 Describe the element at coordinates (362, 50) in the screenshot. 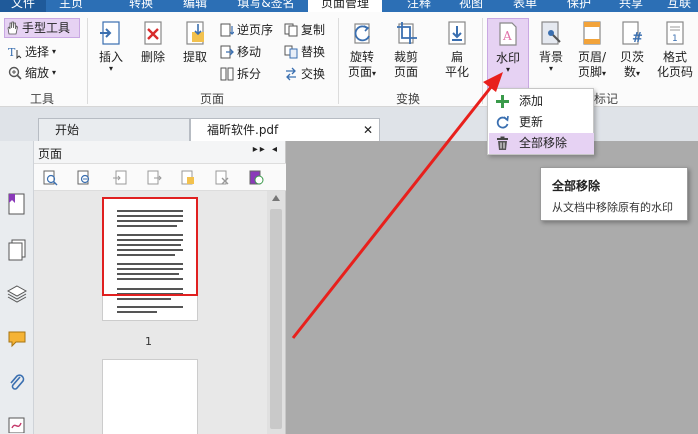

I see `rotate-page-button: 旋转 页面▾` at that location.